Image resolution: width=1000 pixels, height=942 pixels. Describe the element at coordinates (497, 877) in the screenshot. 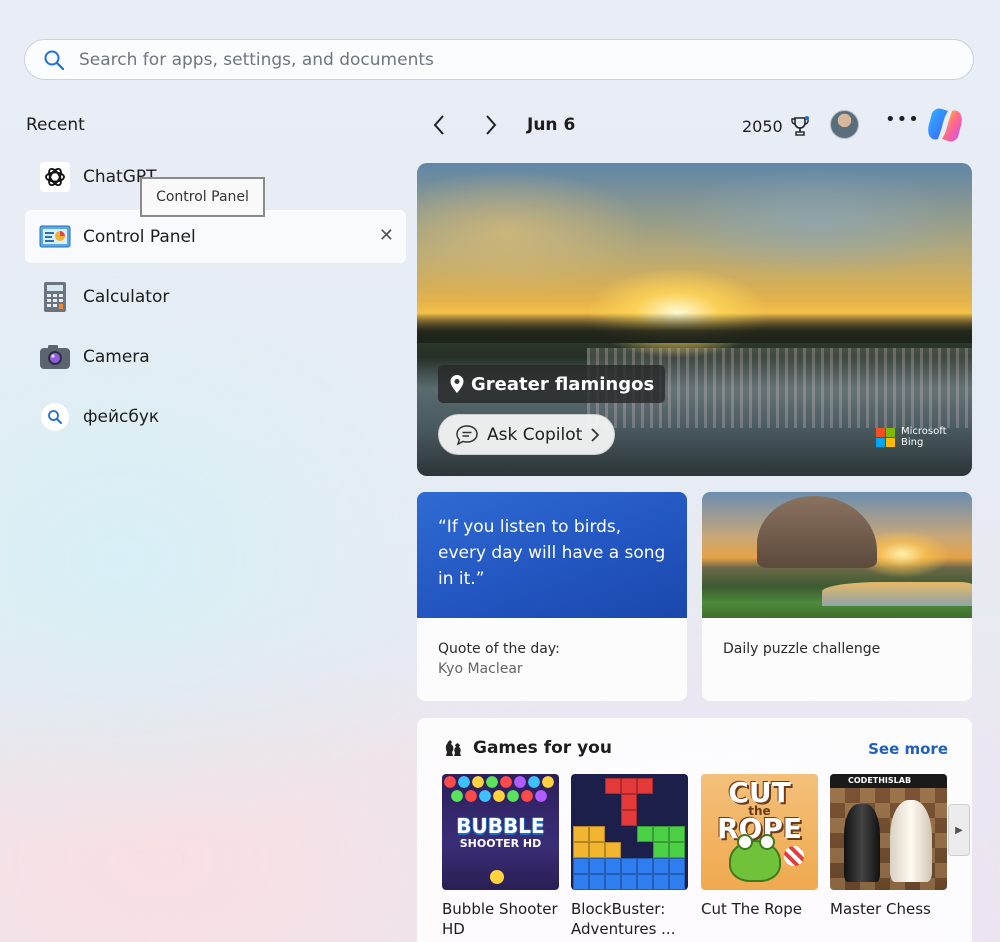

I see `bubble-ball` at that location.